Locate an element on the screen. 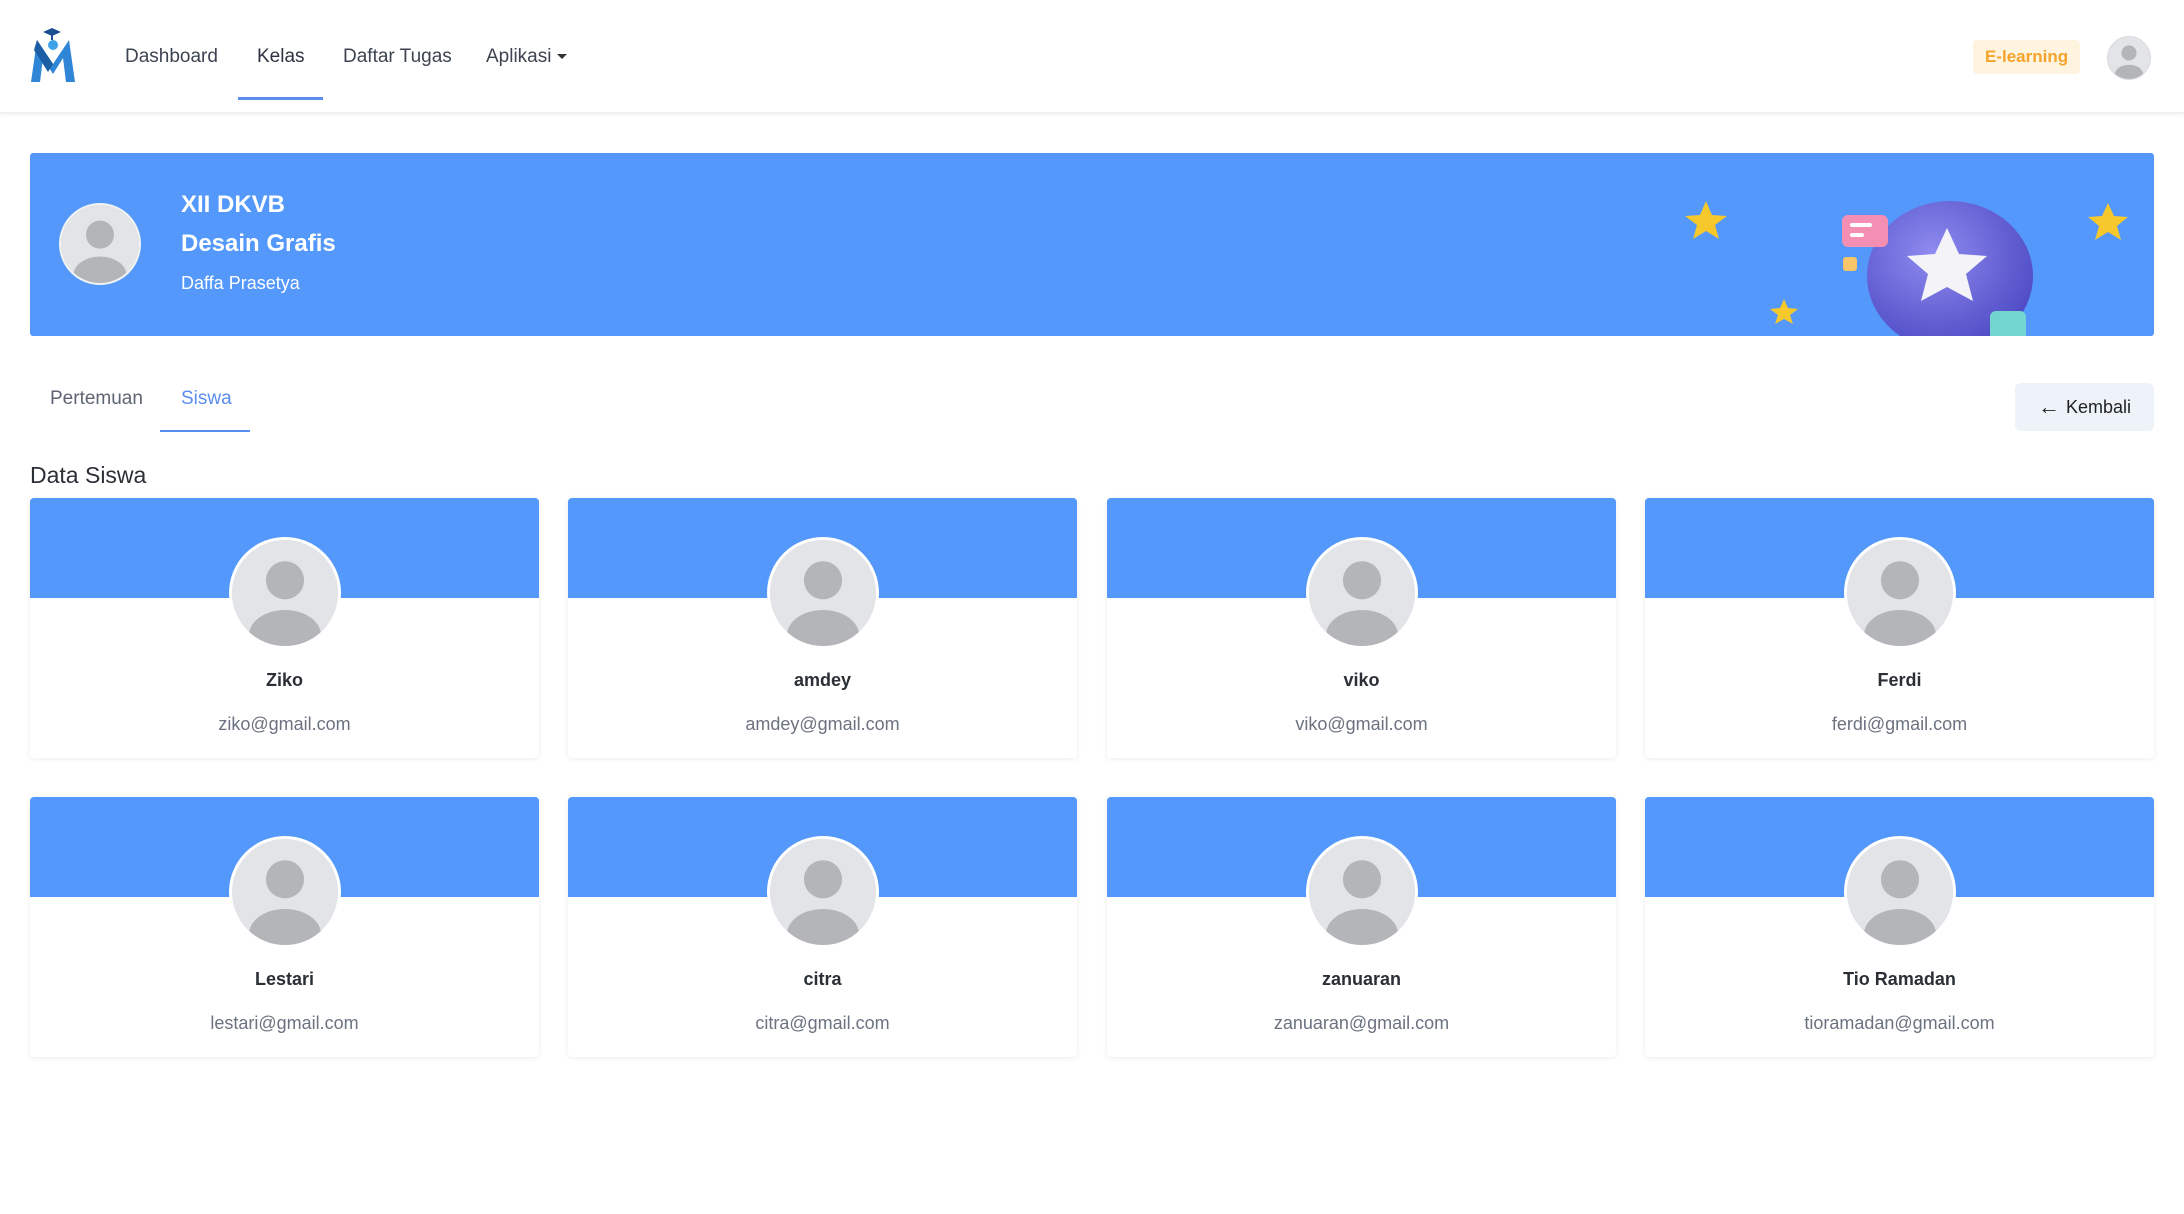  student-card: citra citra@gmail.com is located at coordinates (822, 927).